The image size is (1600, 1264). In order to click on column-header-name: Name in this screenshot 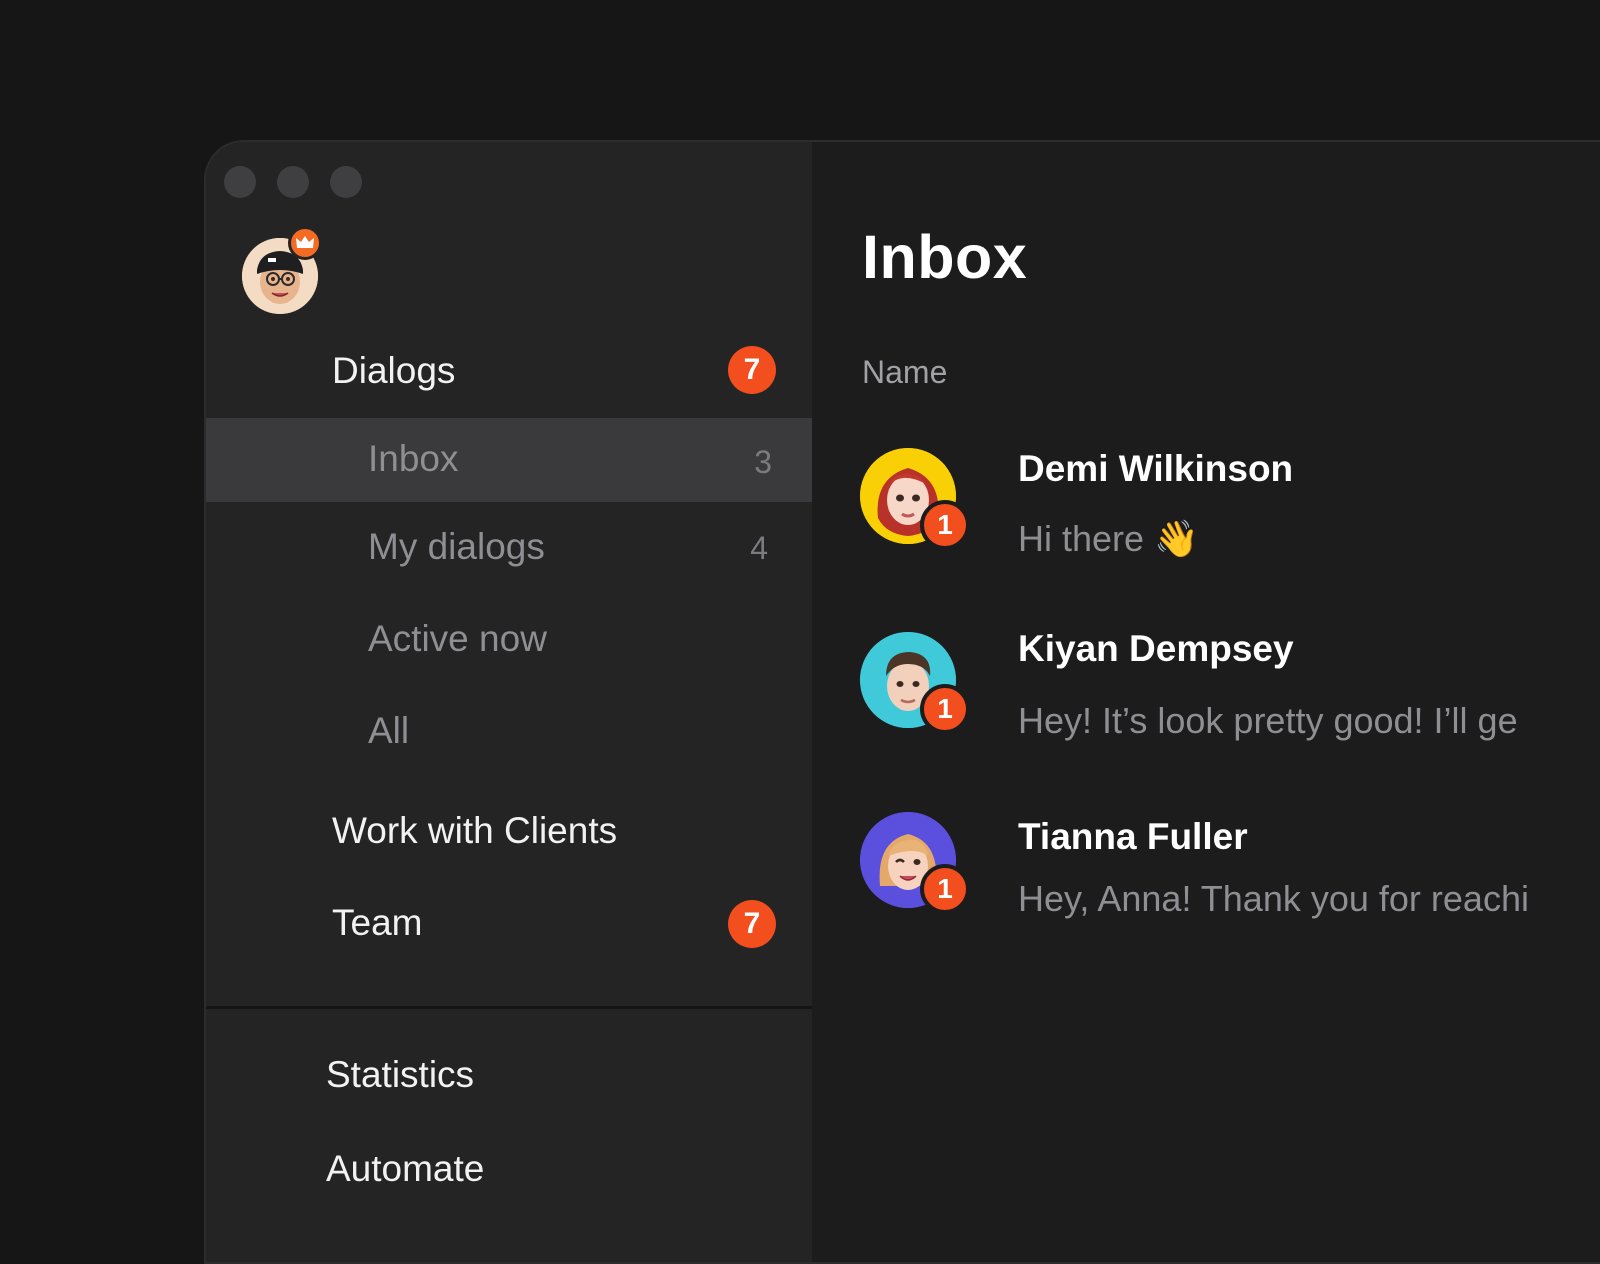, I will do `click(904, 372)`.